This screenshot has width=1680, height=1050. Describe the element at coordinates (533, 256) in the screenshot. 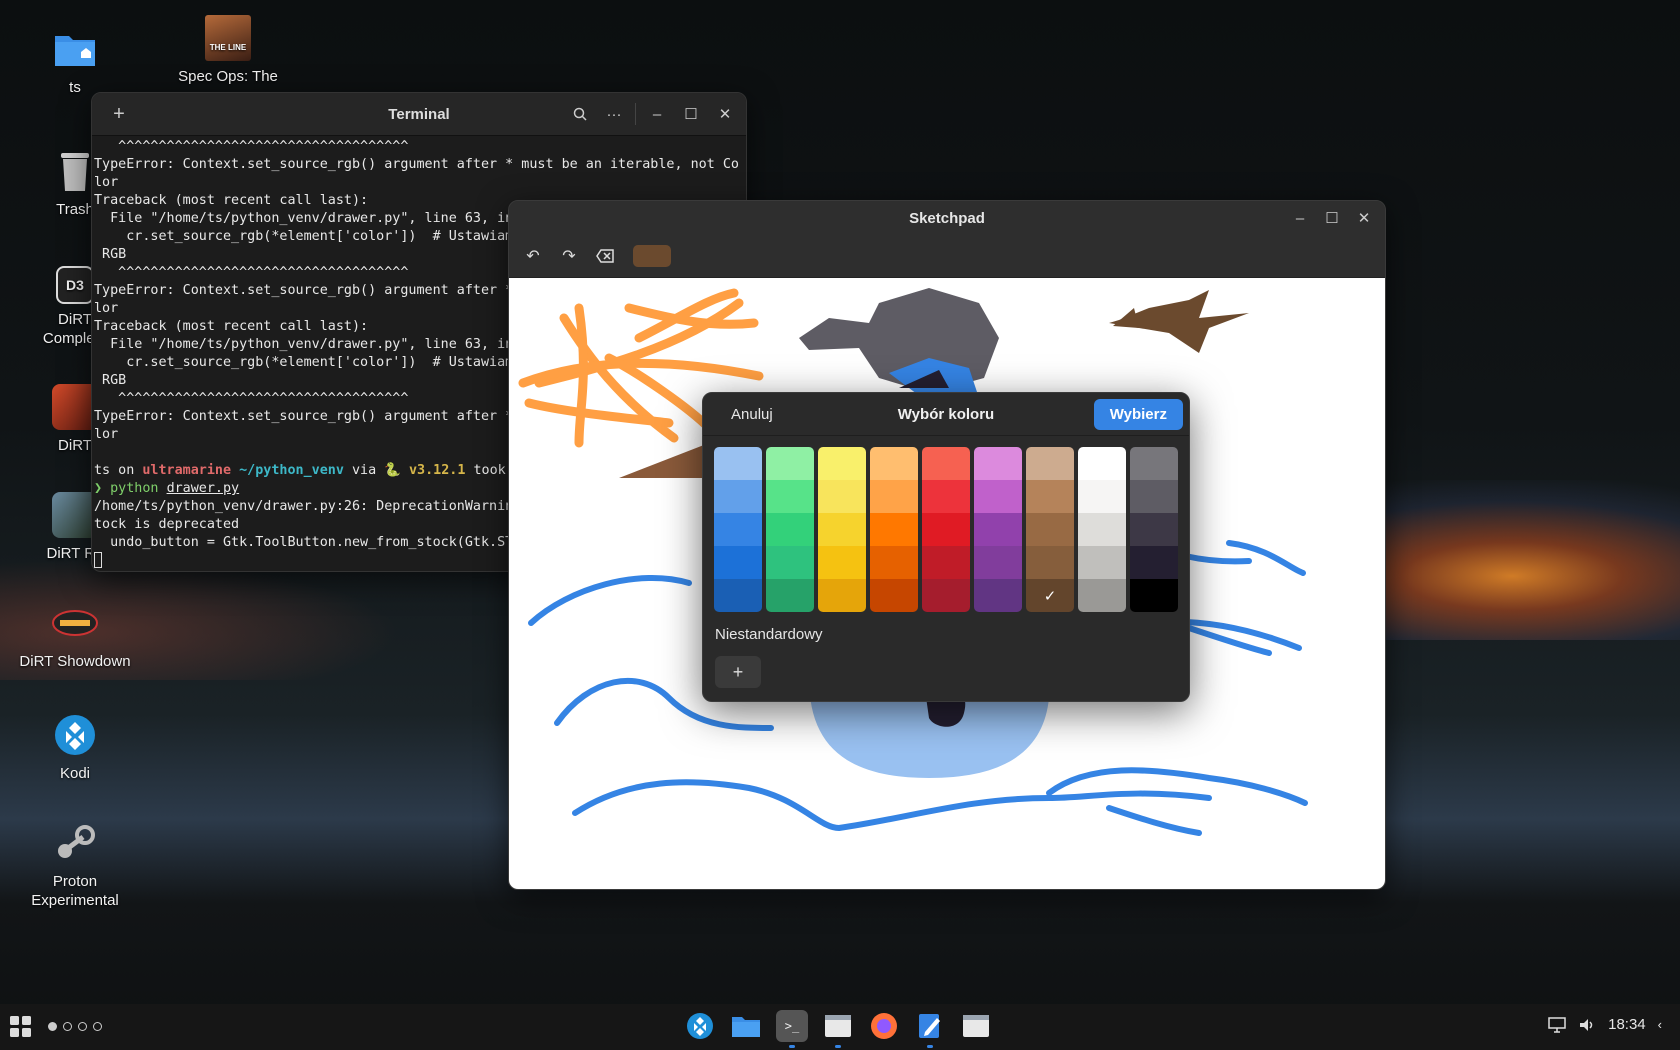

I see `undo-button: ↶` at that location.